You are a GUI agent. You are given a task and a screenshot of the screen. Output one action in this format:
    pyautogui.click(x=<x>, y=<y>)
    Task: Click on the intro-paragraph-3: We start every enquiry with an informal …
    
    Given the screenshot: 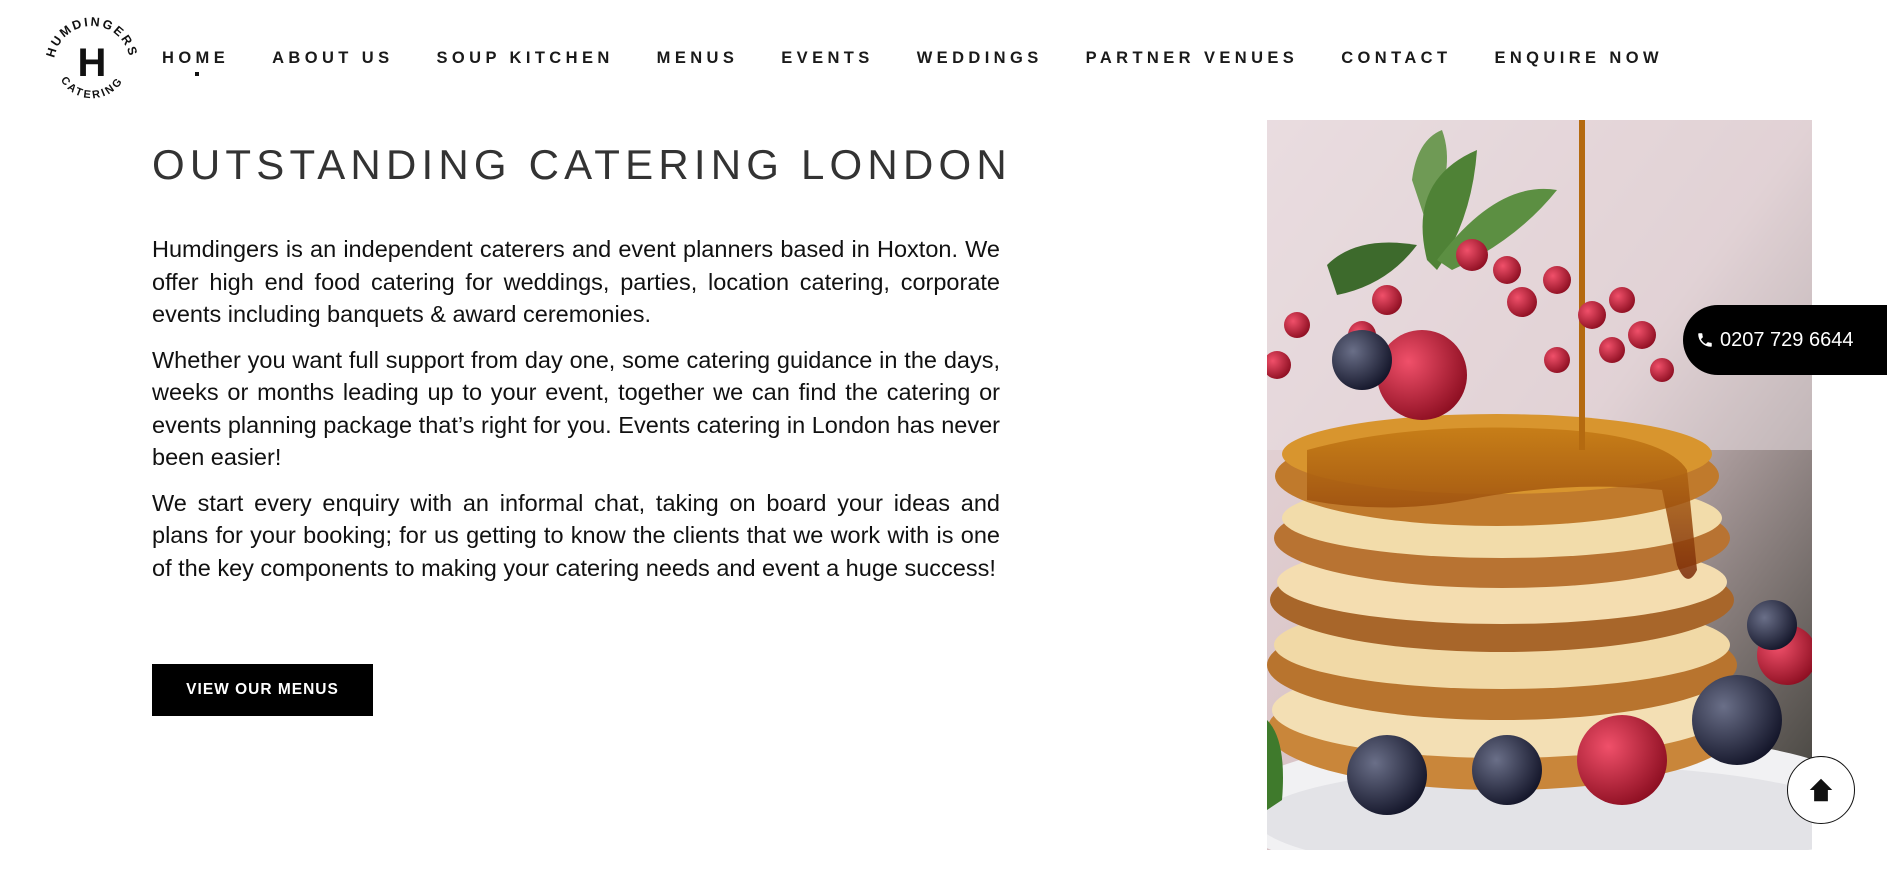 What is the action you would take?
    pyautogui.click(x=576, y=535)
    